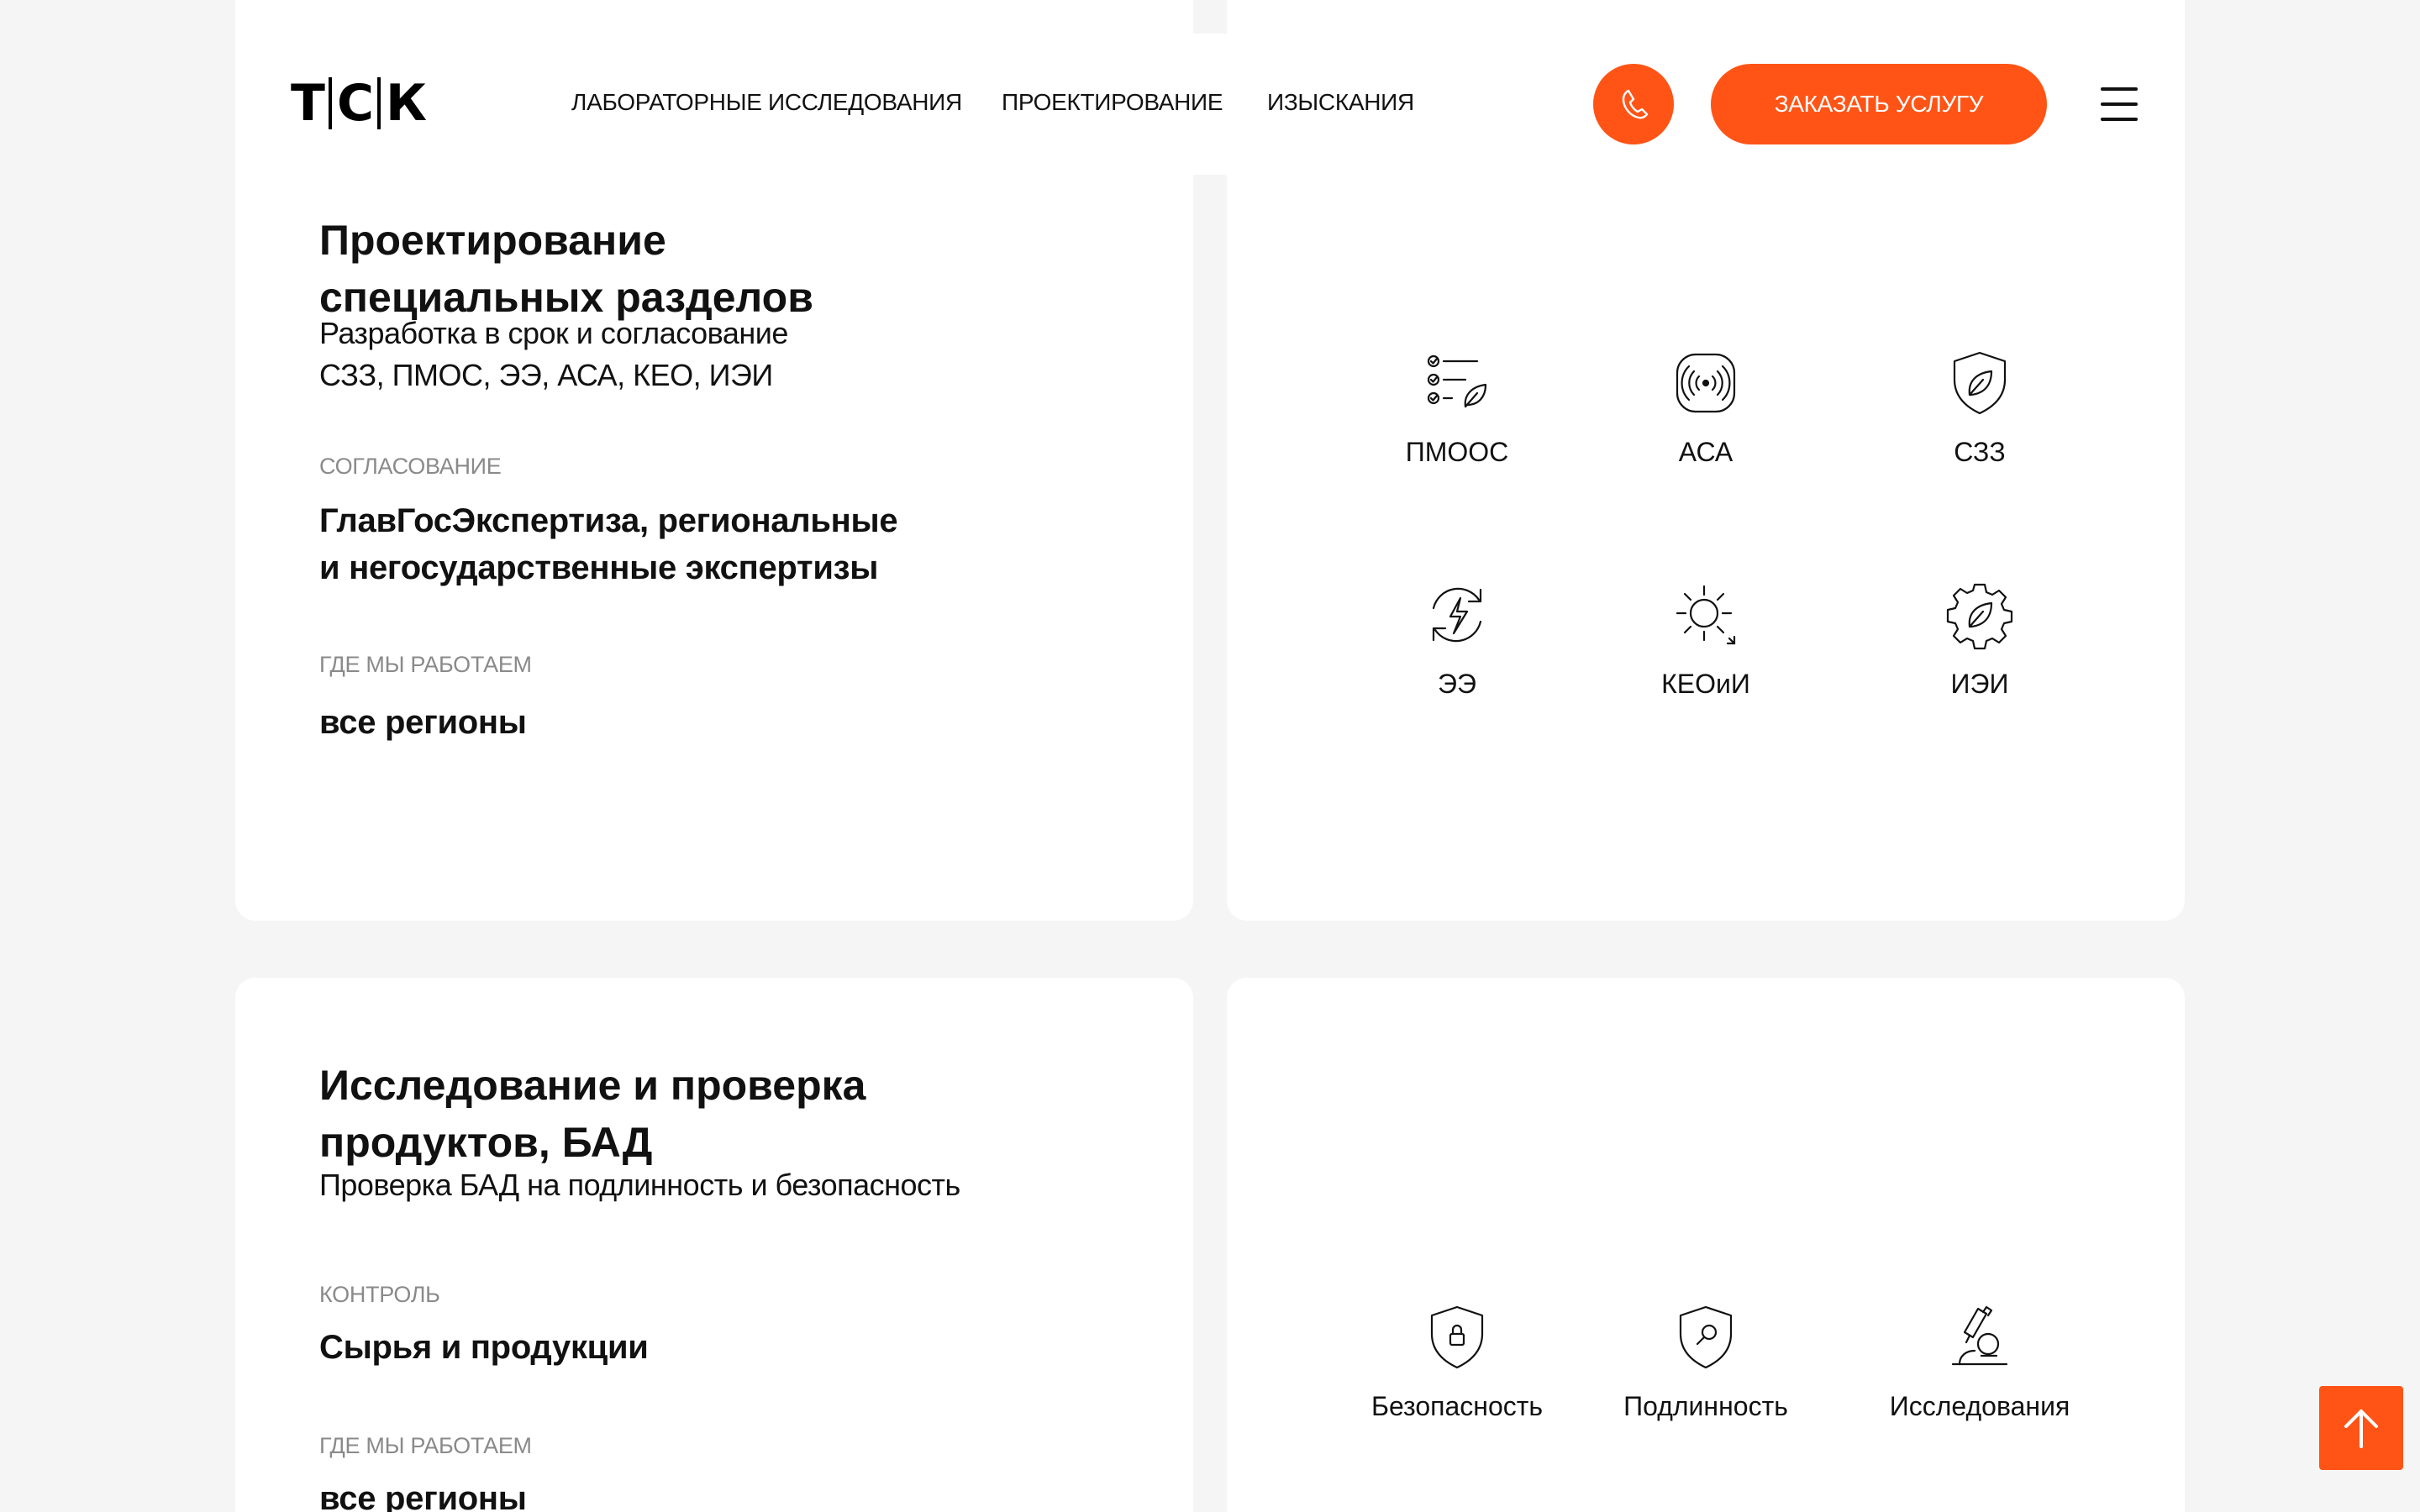  Describe the element at coordinates (599, 567) in the screenshot. I see `approval-value-line2: и негосударственные экспертизы` at that location.